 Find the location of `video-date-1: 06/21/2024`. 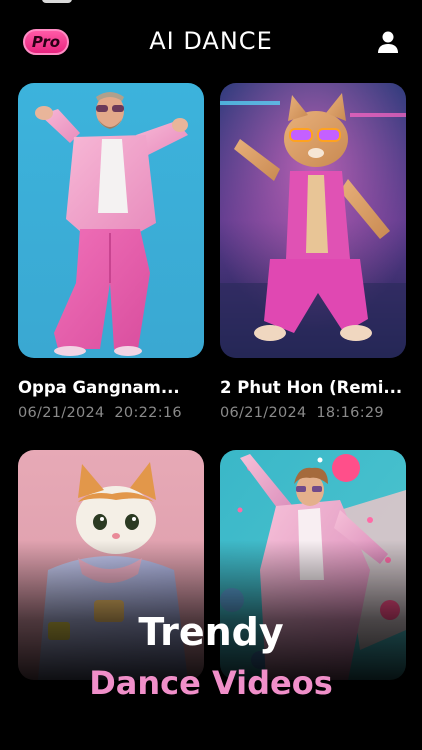

video-date-1: 06/21/2024 is located at coordinates (61, 413).